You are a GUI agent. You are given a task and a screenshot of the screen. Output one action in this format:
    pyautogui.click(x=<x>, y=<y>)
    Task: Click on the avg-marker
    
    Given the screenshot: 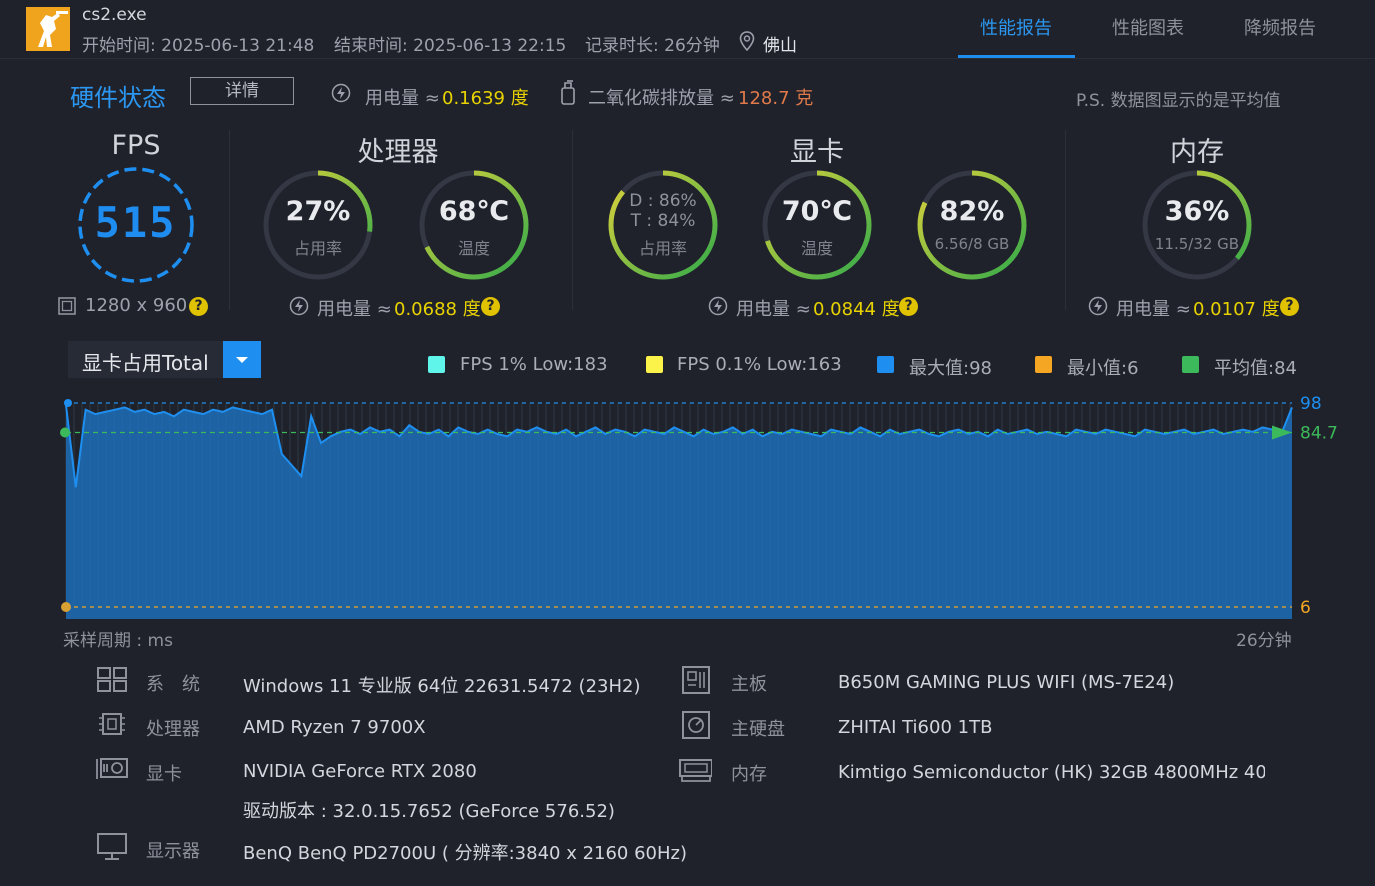 What is the action you would take?
    pyautogui.click(x=65, y=432)
    